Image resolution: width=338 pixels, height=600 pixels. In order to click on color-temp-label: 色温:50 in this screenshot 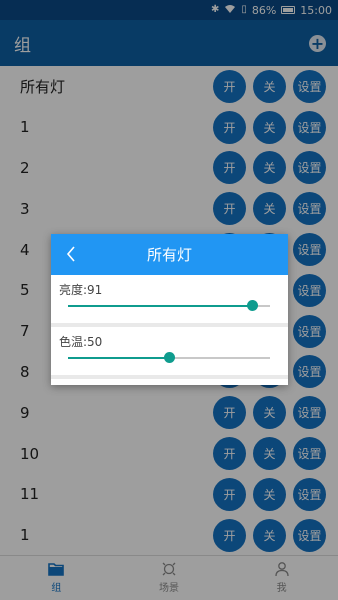, I will do `click(81, 342)`.